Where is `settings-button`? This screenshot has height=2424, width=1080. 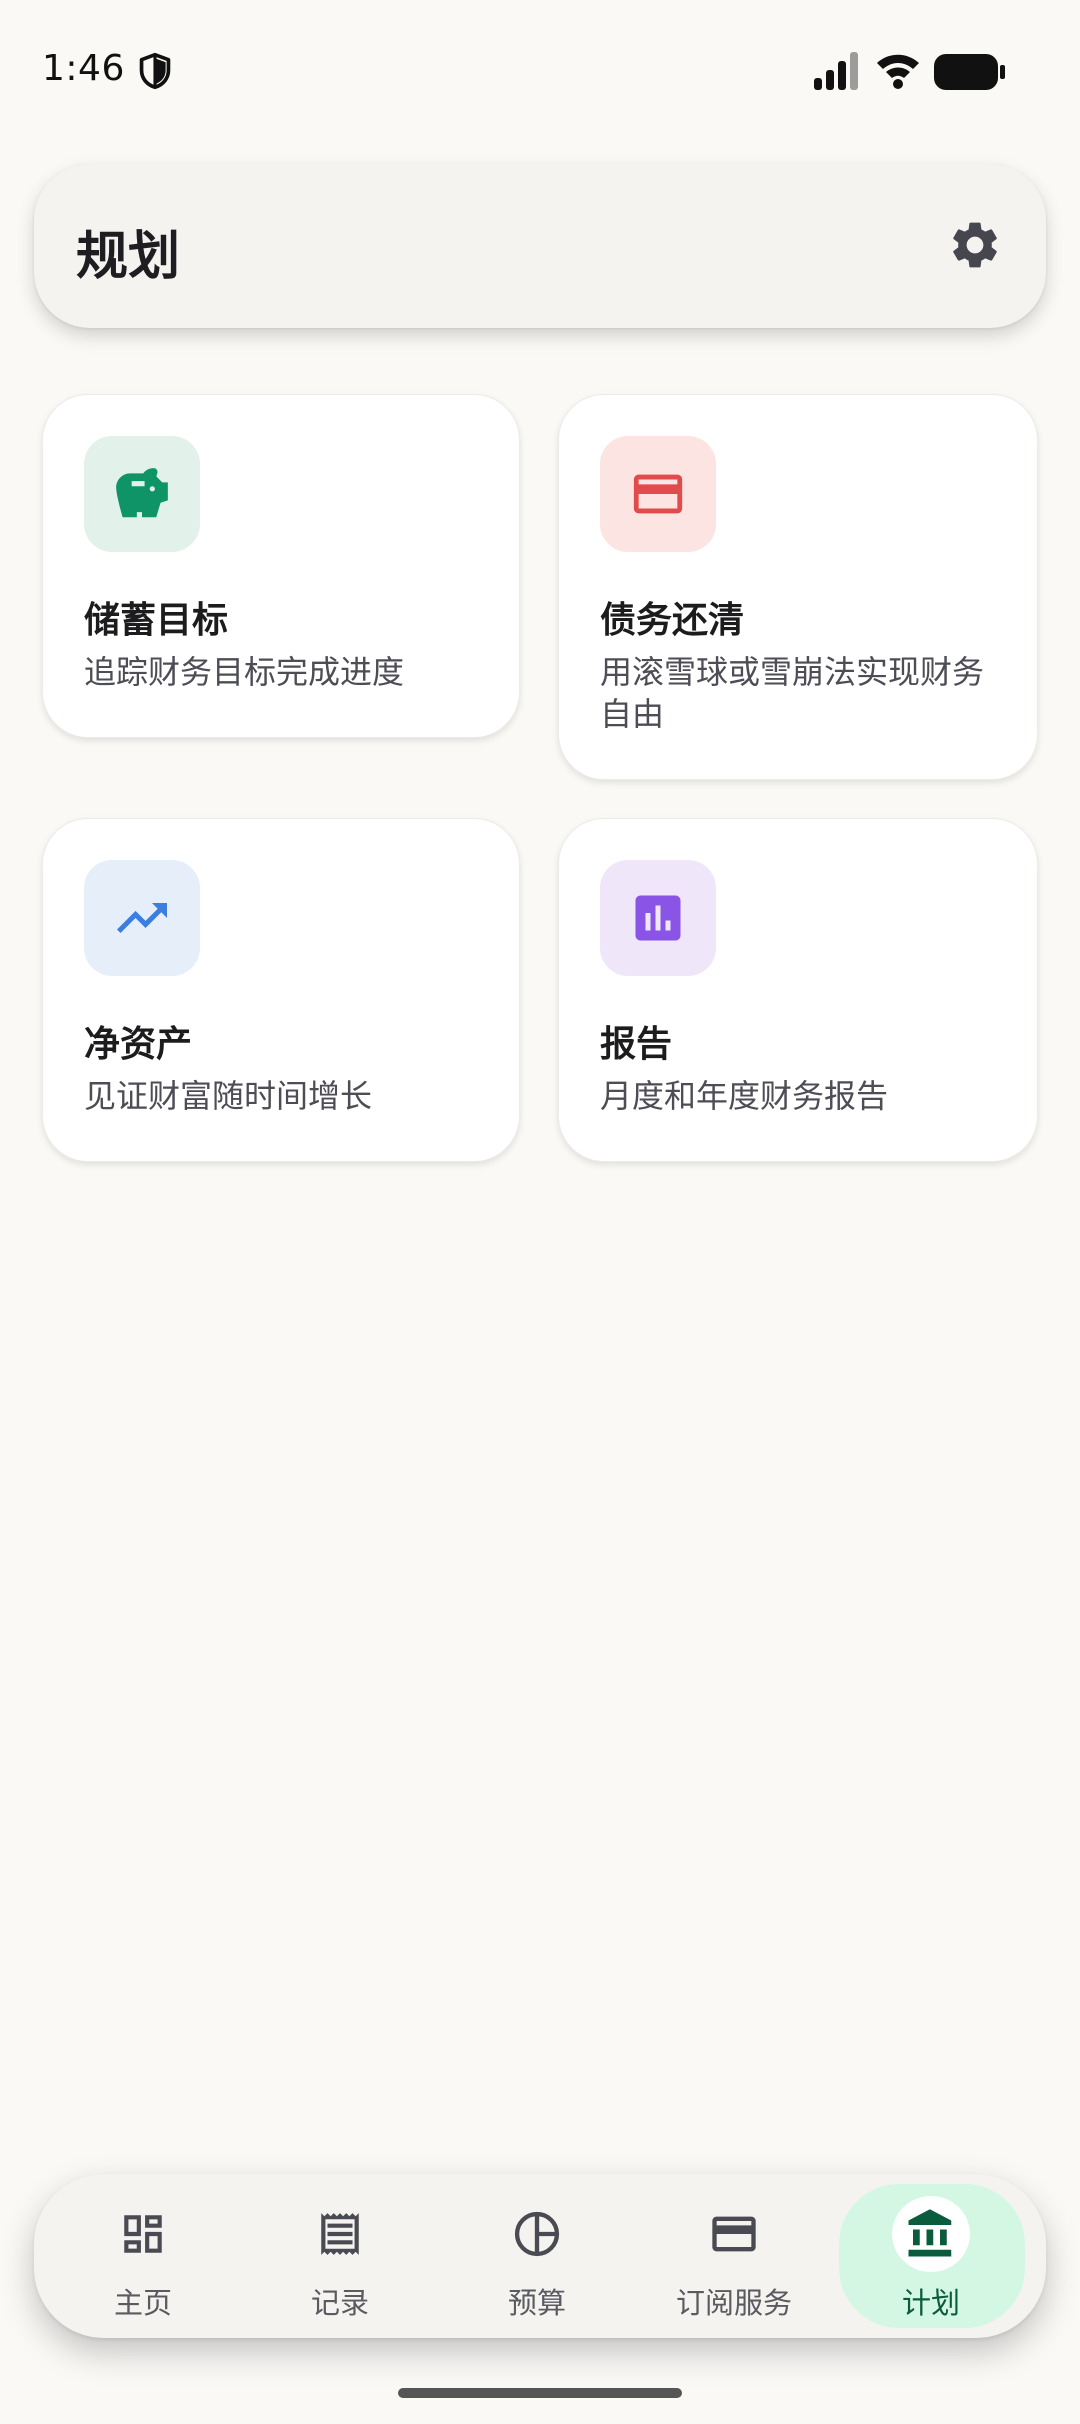 settings-button is located at coordinates (975, 245).